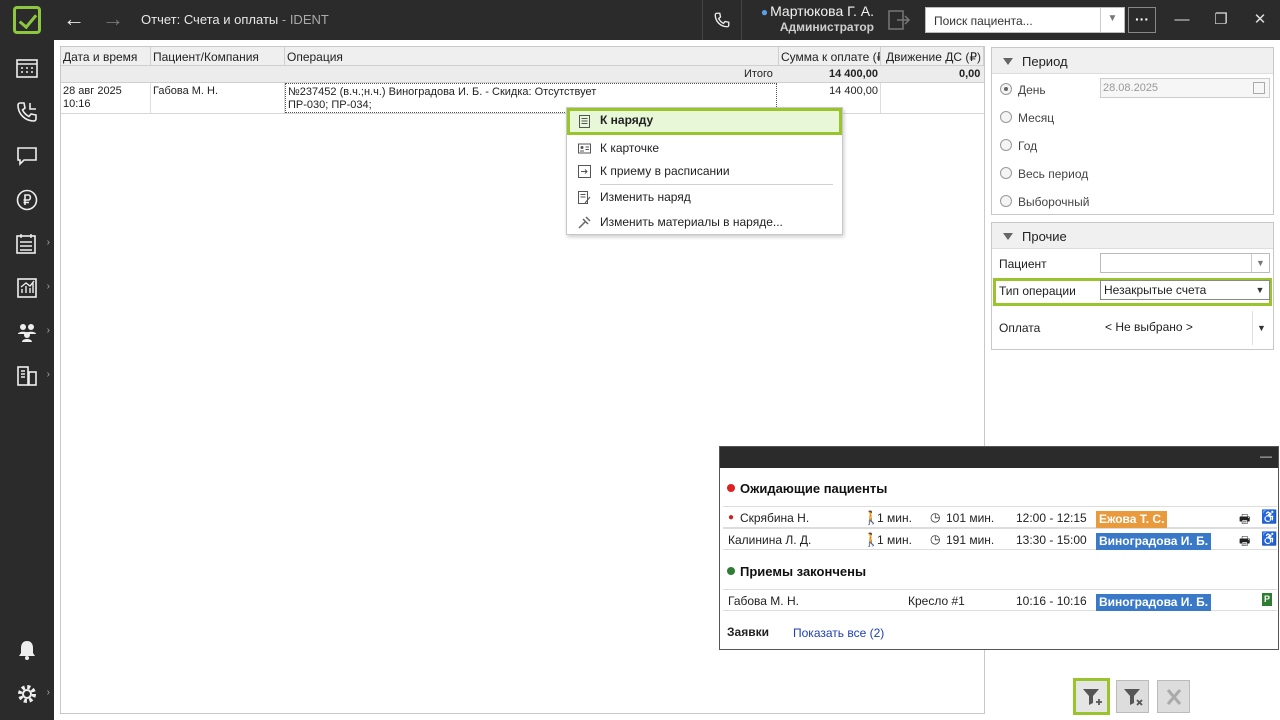  I want to click on radio-year: Год, so click(1018, 146).